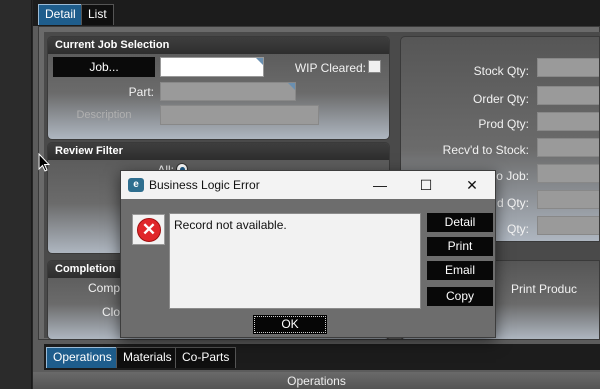 This screenshot has width=600, height=389. I want to click on left-sidebar-strip, so click(16, 194).